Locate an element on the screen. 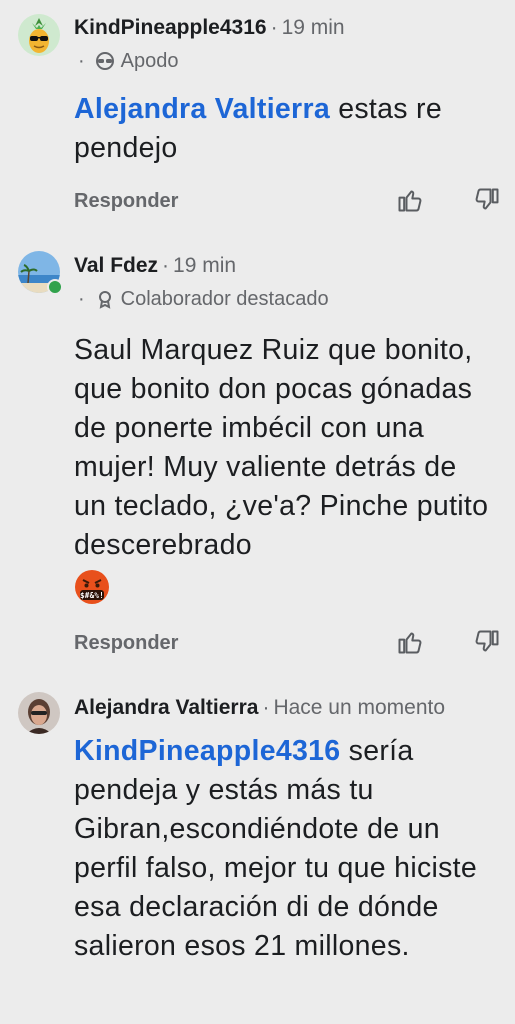 This screenshot has width=515, height=1024. badge: · Apodo is located at coordinates (128, 63).